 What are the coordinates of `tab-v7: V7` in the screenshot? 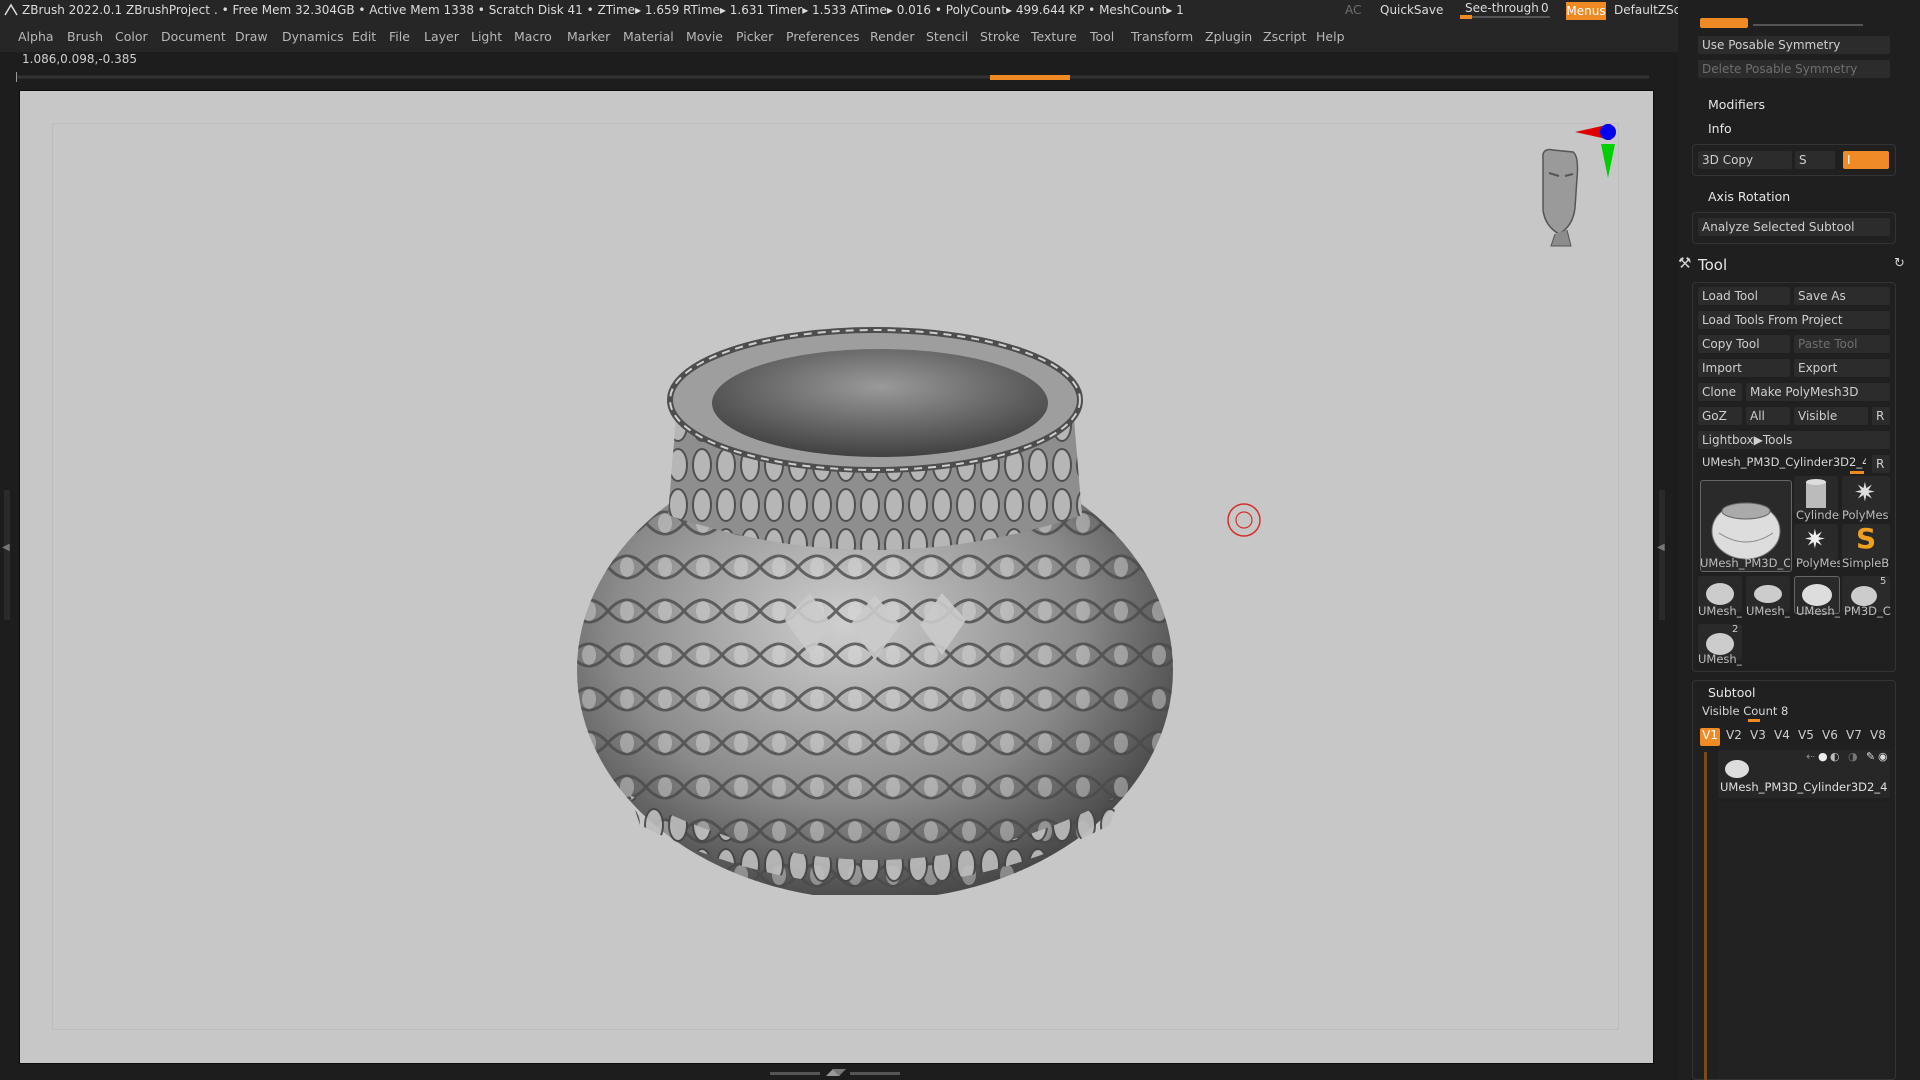 It's located at (1854, 735).